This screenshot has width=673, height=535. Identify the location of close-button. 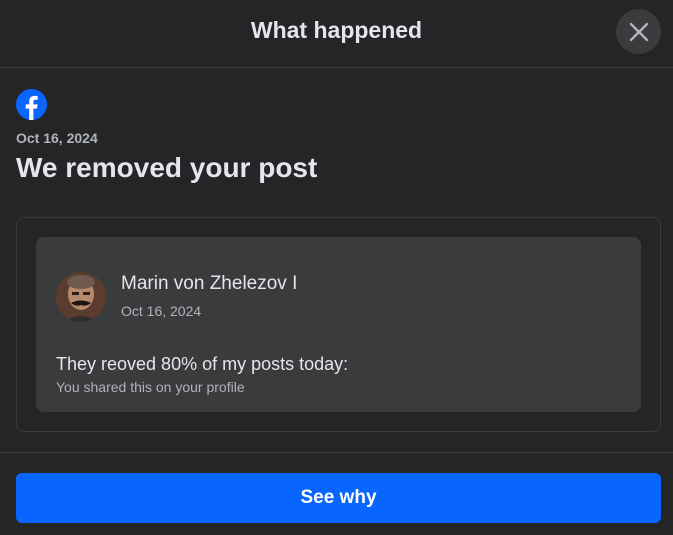
(638, 31).